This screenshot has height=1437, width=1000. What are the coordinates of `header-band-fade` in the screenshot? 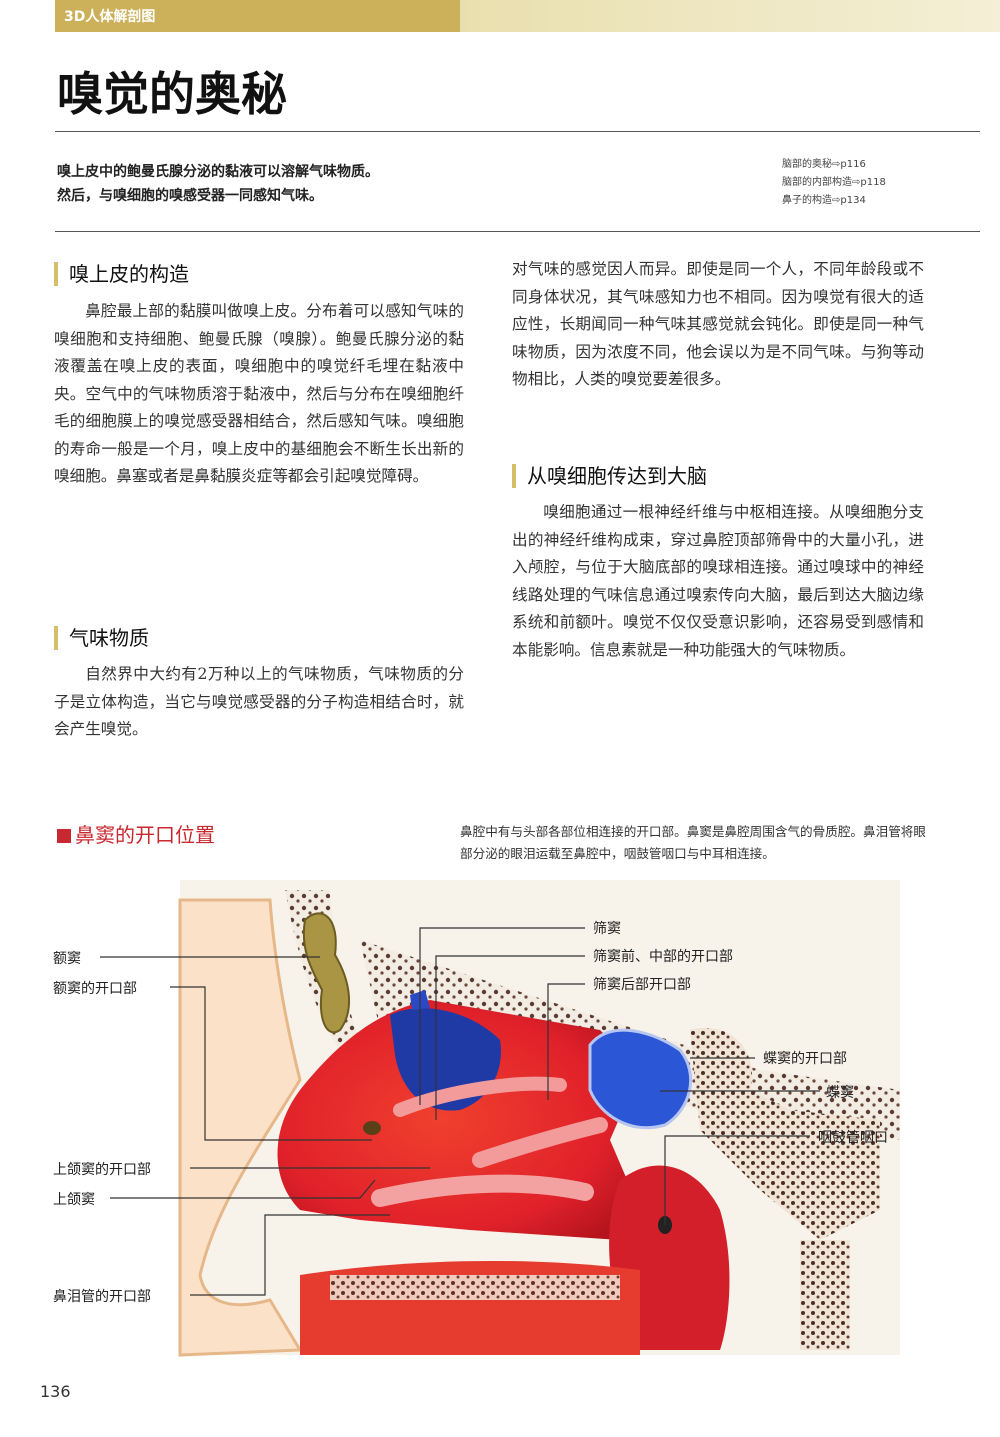 It's located at (730, 16).